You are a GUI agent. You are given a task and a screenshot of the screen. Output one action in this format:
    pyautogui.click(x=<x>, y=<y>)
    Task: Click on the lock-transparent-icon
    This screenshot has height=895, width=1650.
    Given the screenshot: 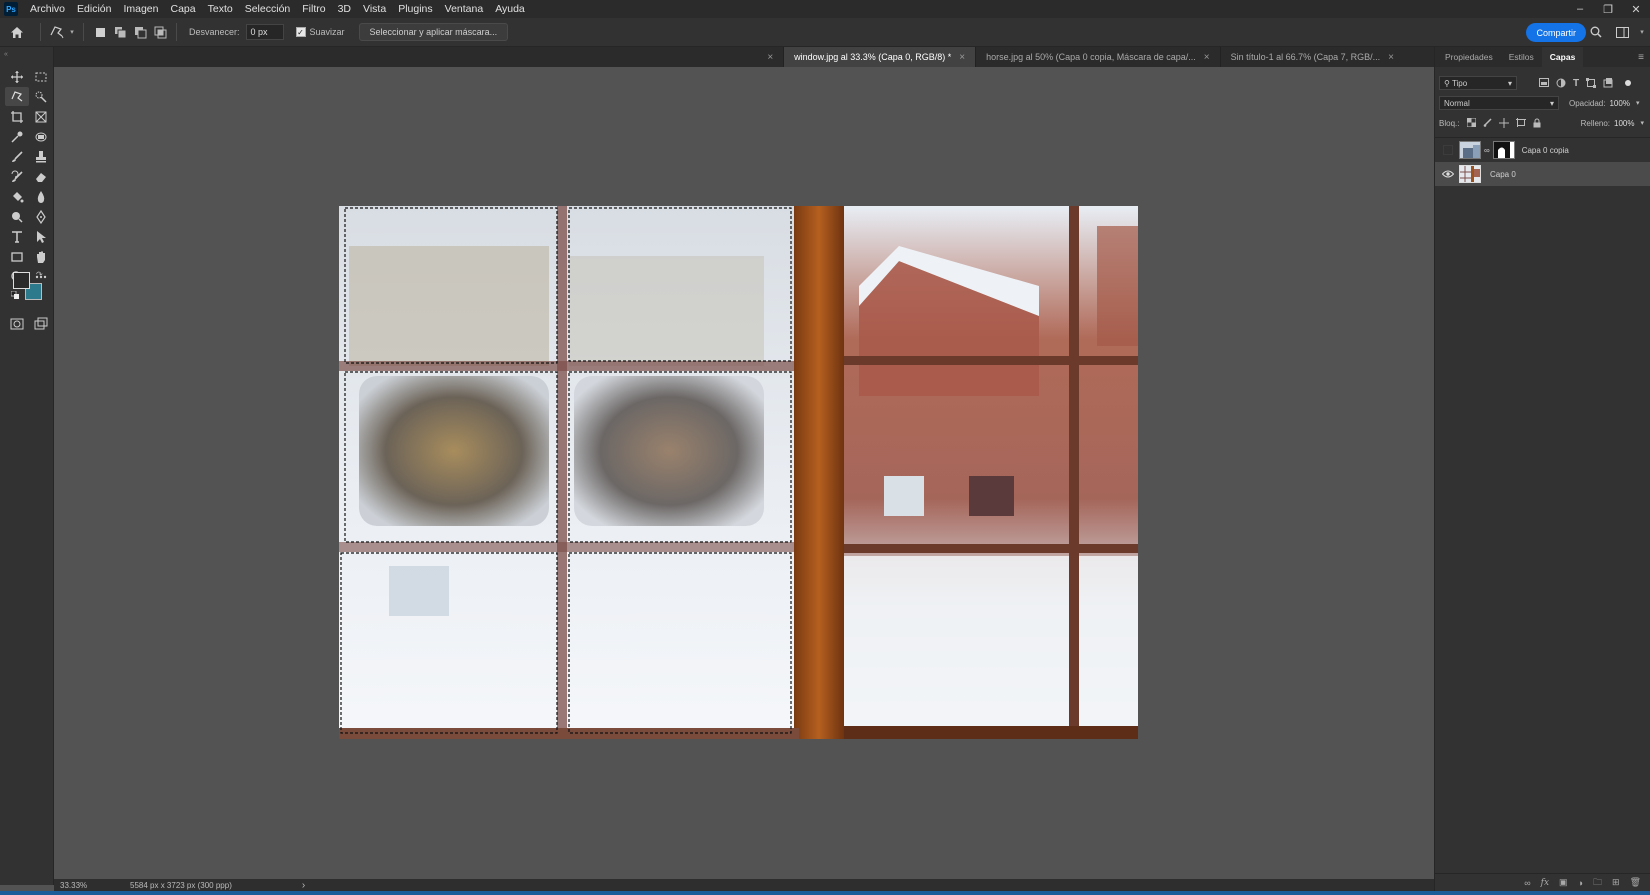 What is the action you would take?
    pyautogui.click(x=1472, y=122)
    